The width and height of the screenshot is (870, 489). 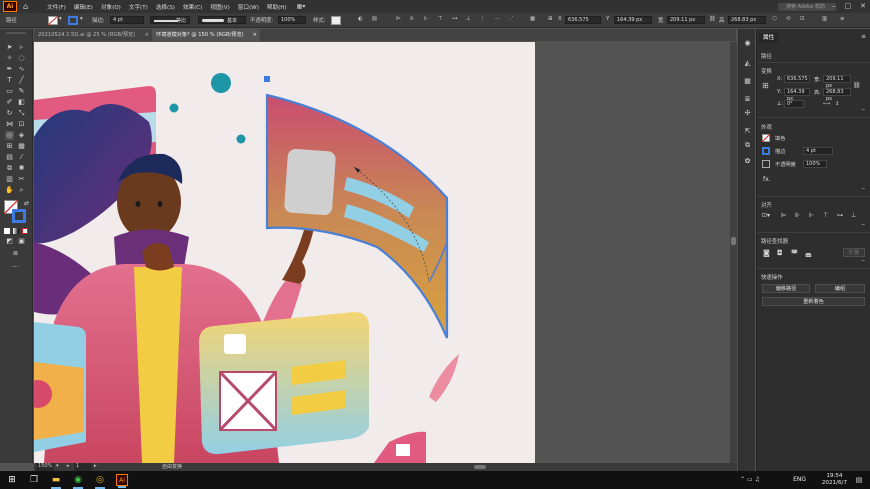 What do you see at coordinates (797, 215) in the screenshot?
I see `props-align-hcenter-icon: ⊪` at bounding box center [797, 215].